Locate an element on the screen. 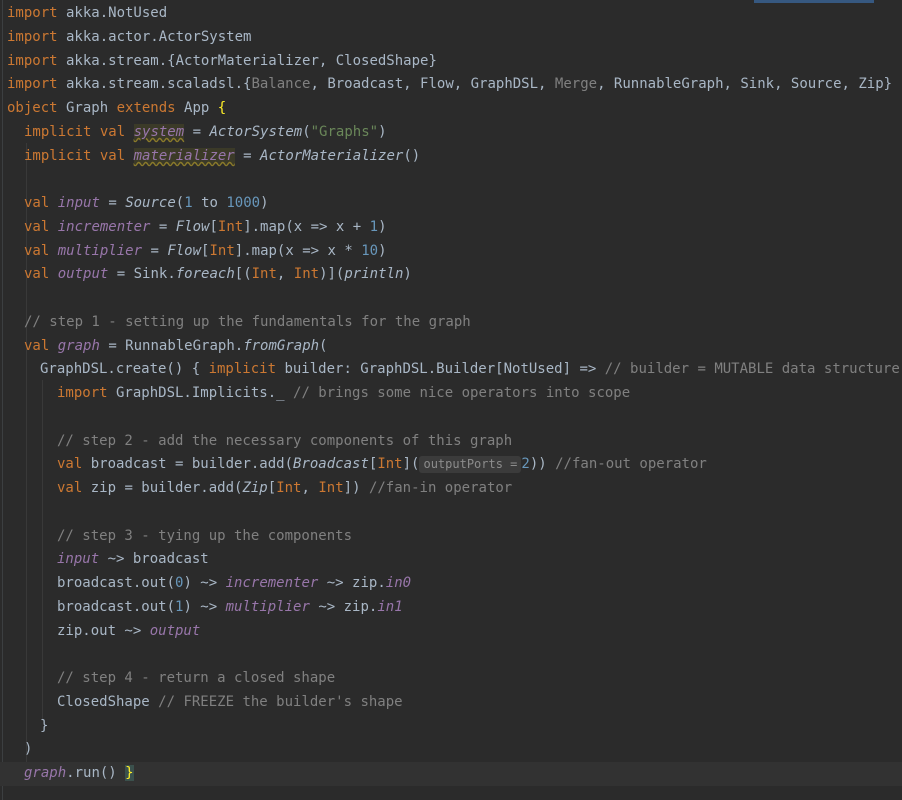 The height and width of the screenshot is (800, 902). field-name: system is located at coordinates (159, 132).